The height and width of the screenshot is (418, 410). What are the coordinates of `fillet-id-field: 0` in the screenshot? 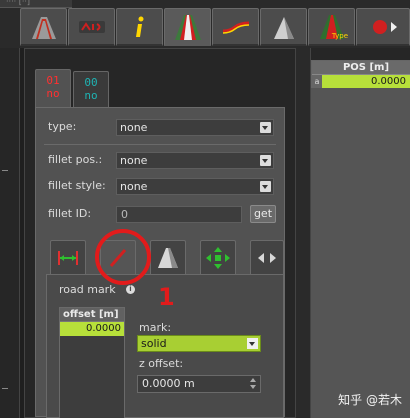 It's located at (179, 214).